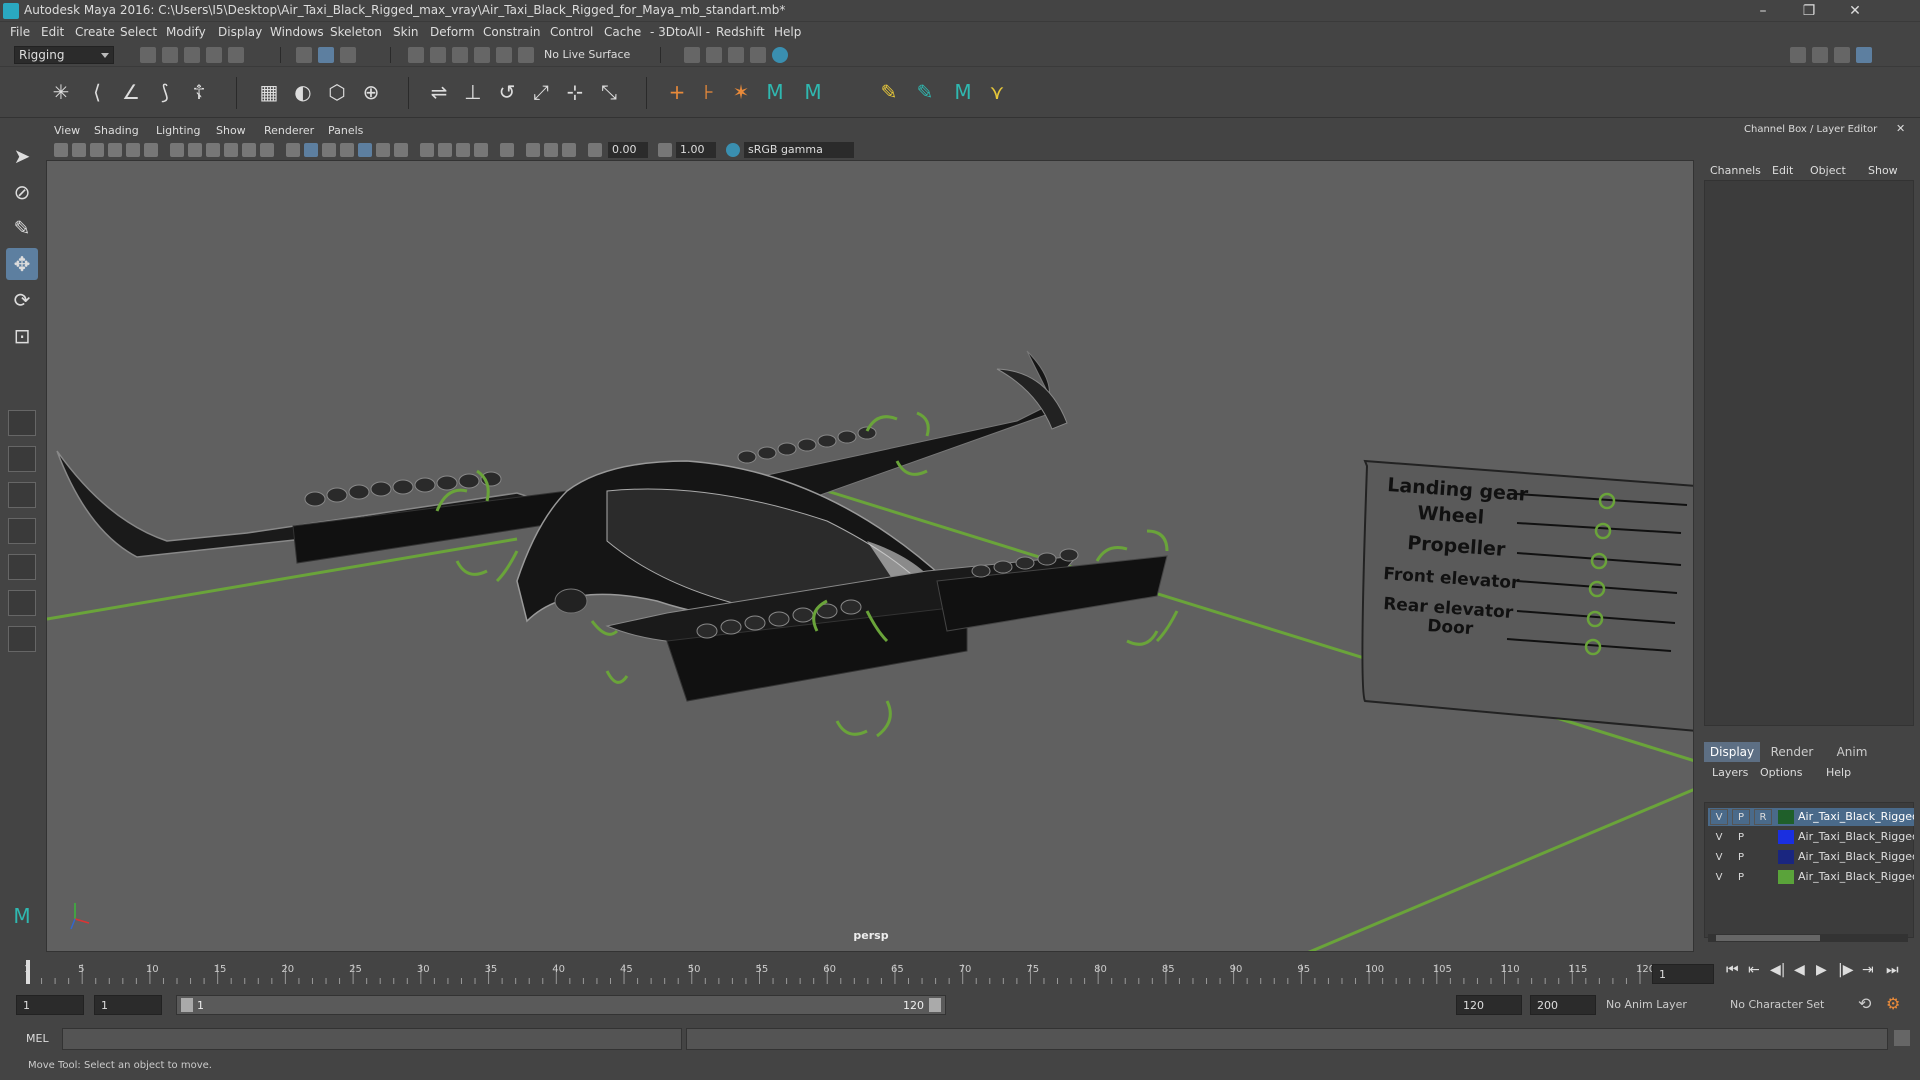 This screenshot has width=1920, height=1080. Describe the element at coordinates (22, 336) in the screenshot. I see `scale-tool-icon: ⊡` at that location.